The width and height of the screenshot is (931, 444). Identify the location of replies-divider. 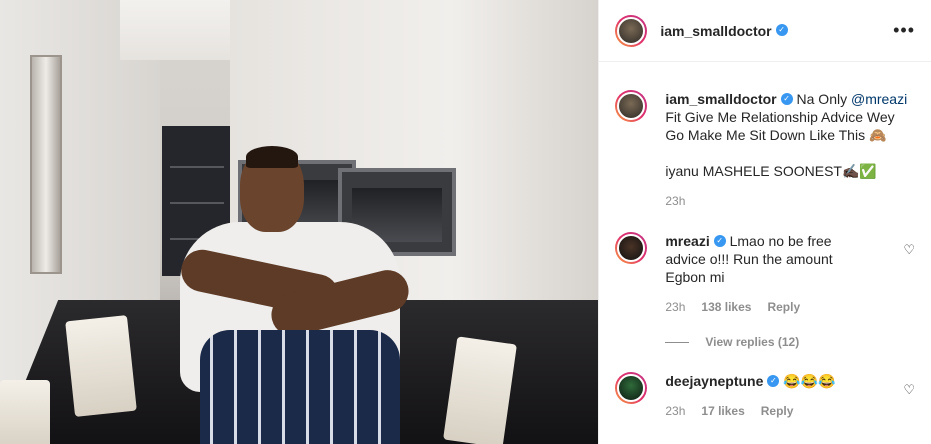
(677, 342).